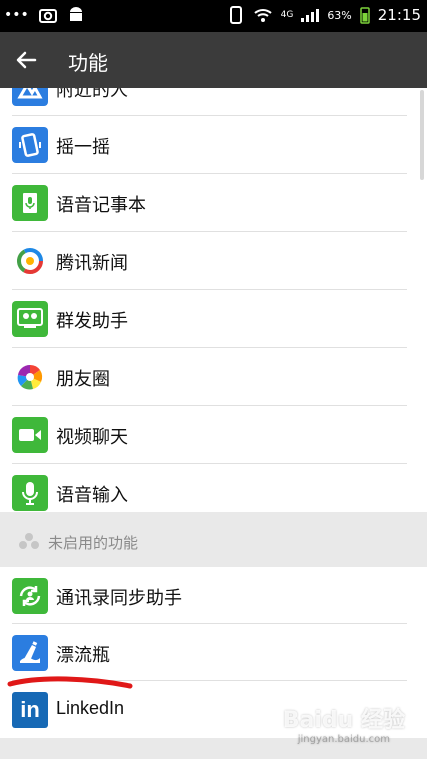 Image resolution: width=427 pixels, height=759 pixels. What do you see at coordinates (30, 710) in the screenshot?
I see `linkedin-icon: in` at bounding box center [30, 710].